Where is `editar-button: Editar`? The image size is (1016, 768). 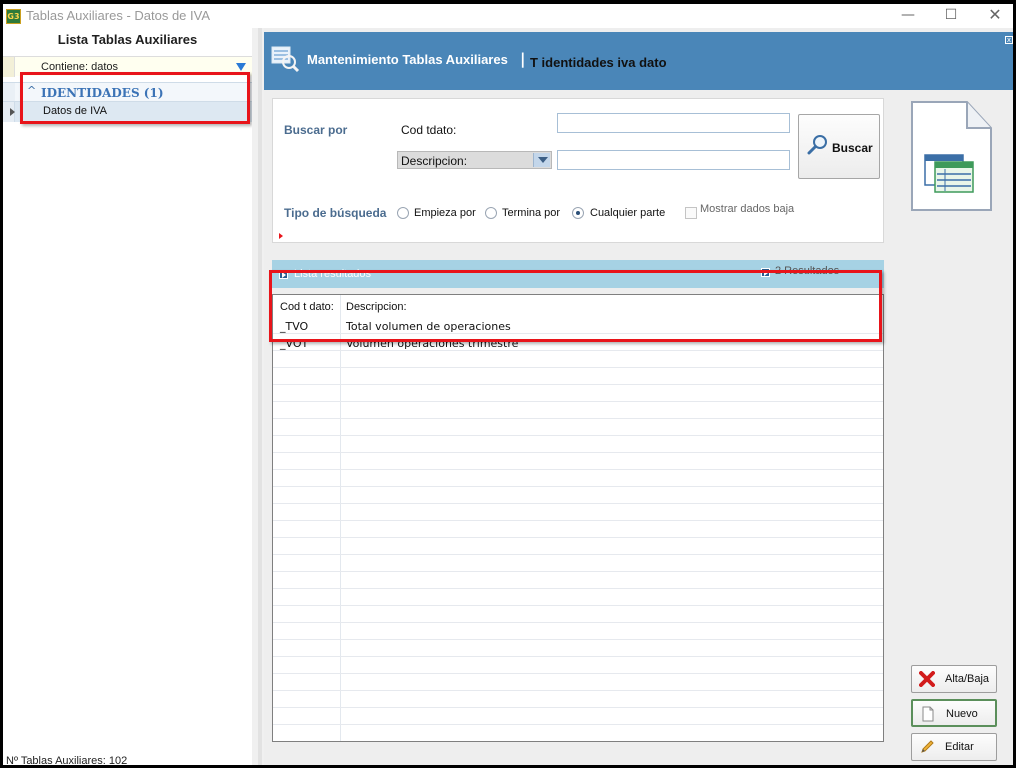 editar-button: Editar is located at coordinates (954, 747).